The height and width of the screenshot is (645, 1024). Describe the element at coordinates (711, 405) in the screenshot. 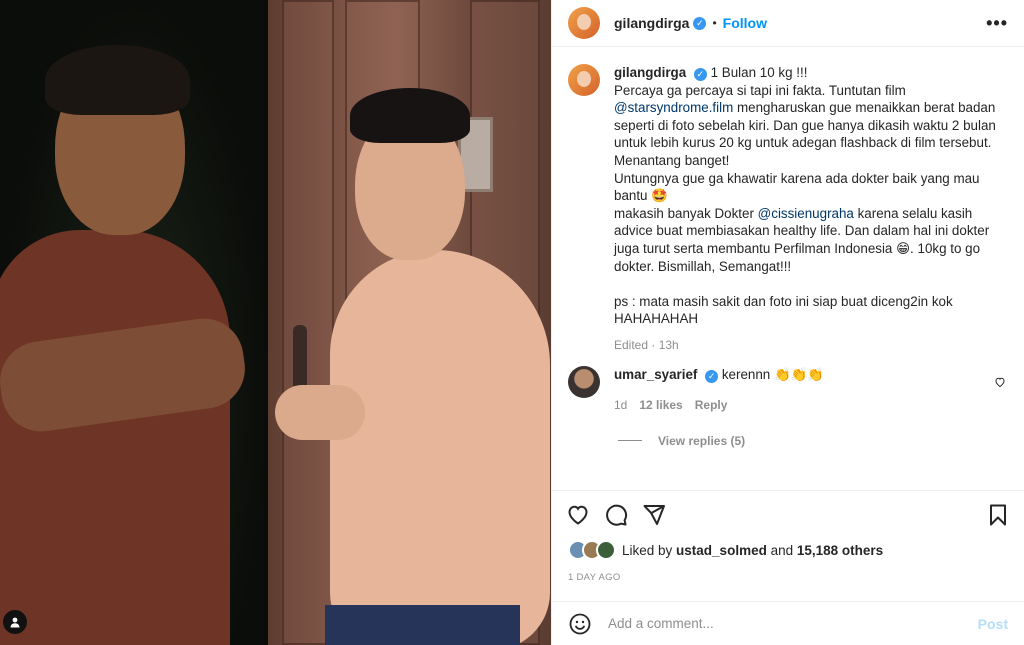

I see `reply-button: Reply` at that location.